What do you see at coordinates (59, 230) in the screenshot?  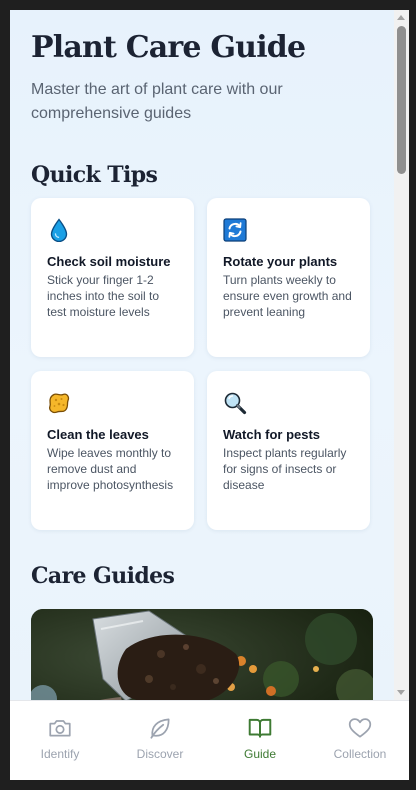 I see `water-drop-icon` at bounding box center [59, 230].